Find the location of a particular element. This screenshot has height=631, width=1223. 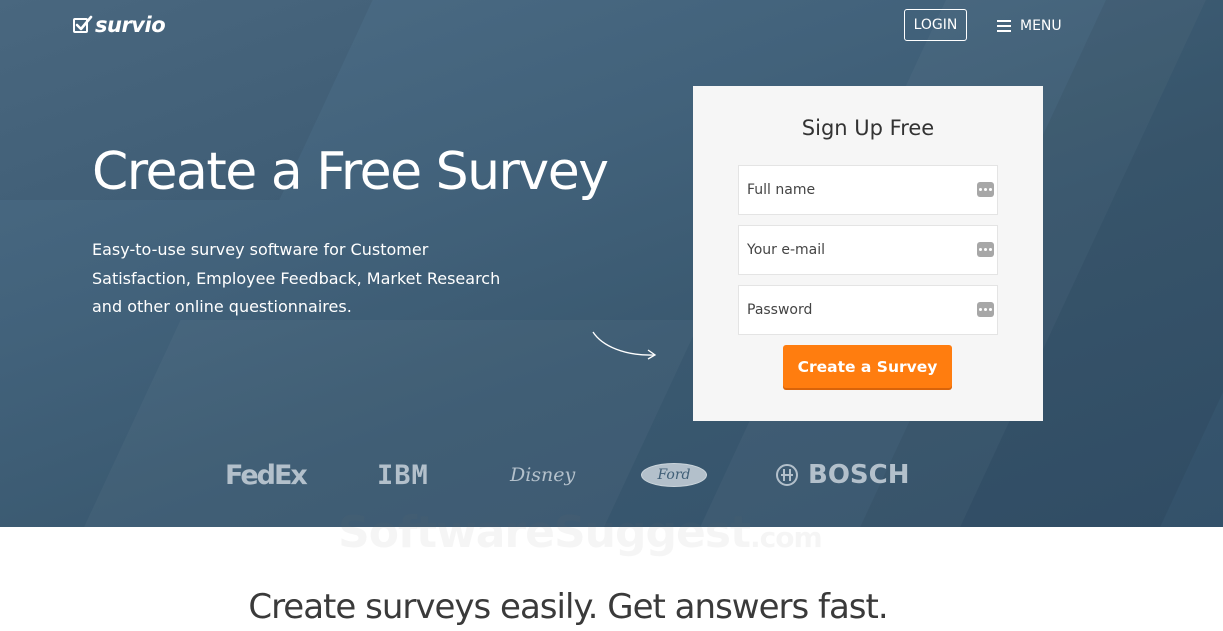

watermark: SoftwareSuggest.com is located at coordinates (580, 532).